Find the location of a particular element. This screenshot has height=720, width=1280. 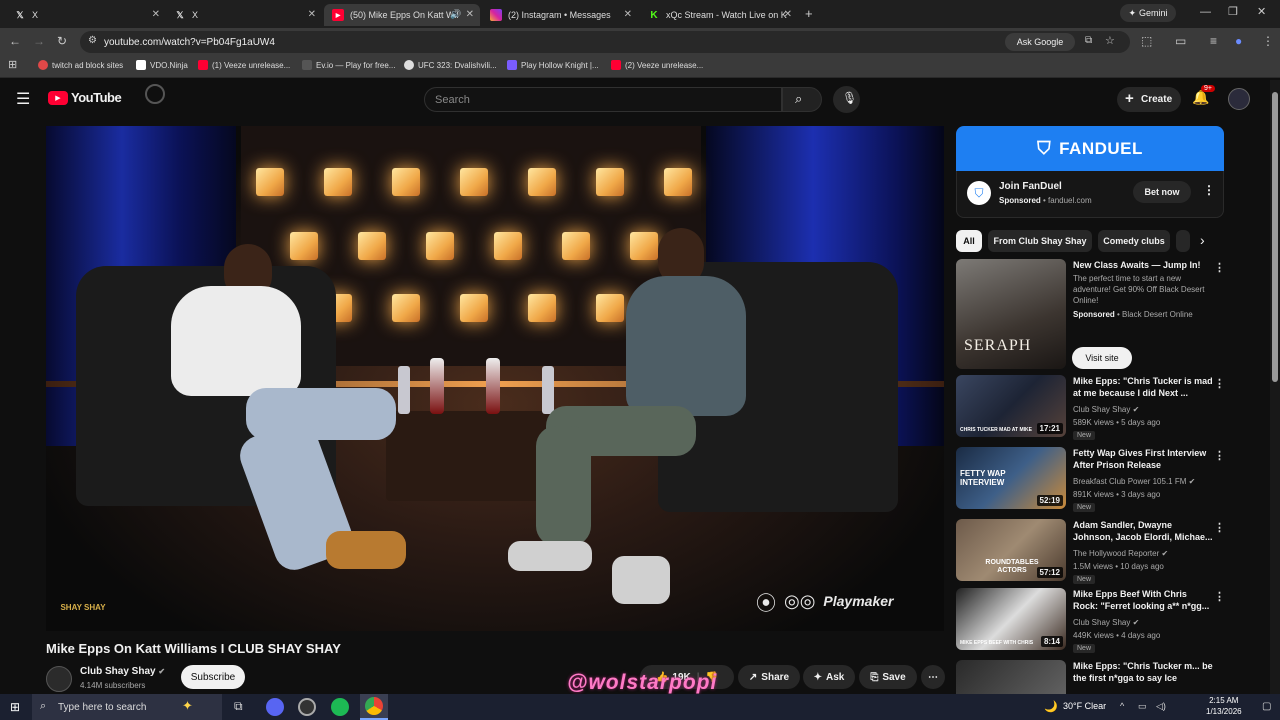

more-actions-button: ⋯ is located at coordinates (933, 677).